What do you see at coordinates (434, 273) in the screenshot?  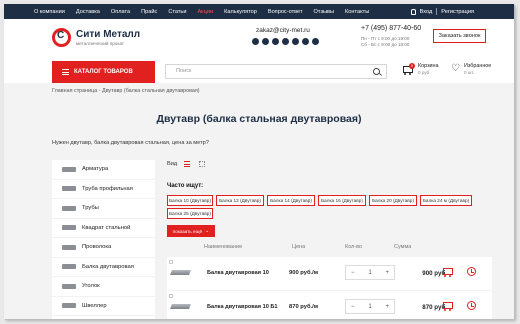 I see `product-sum: 900 руб.` at bounding box center [434, 273].